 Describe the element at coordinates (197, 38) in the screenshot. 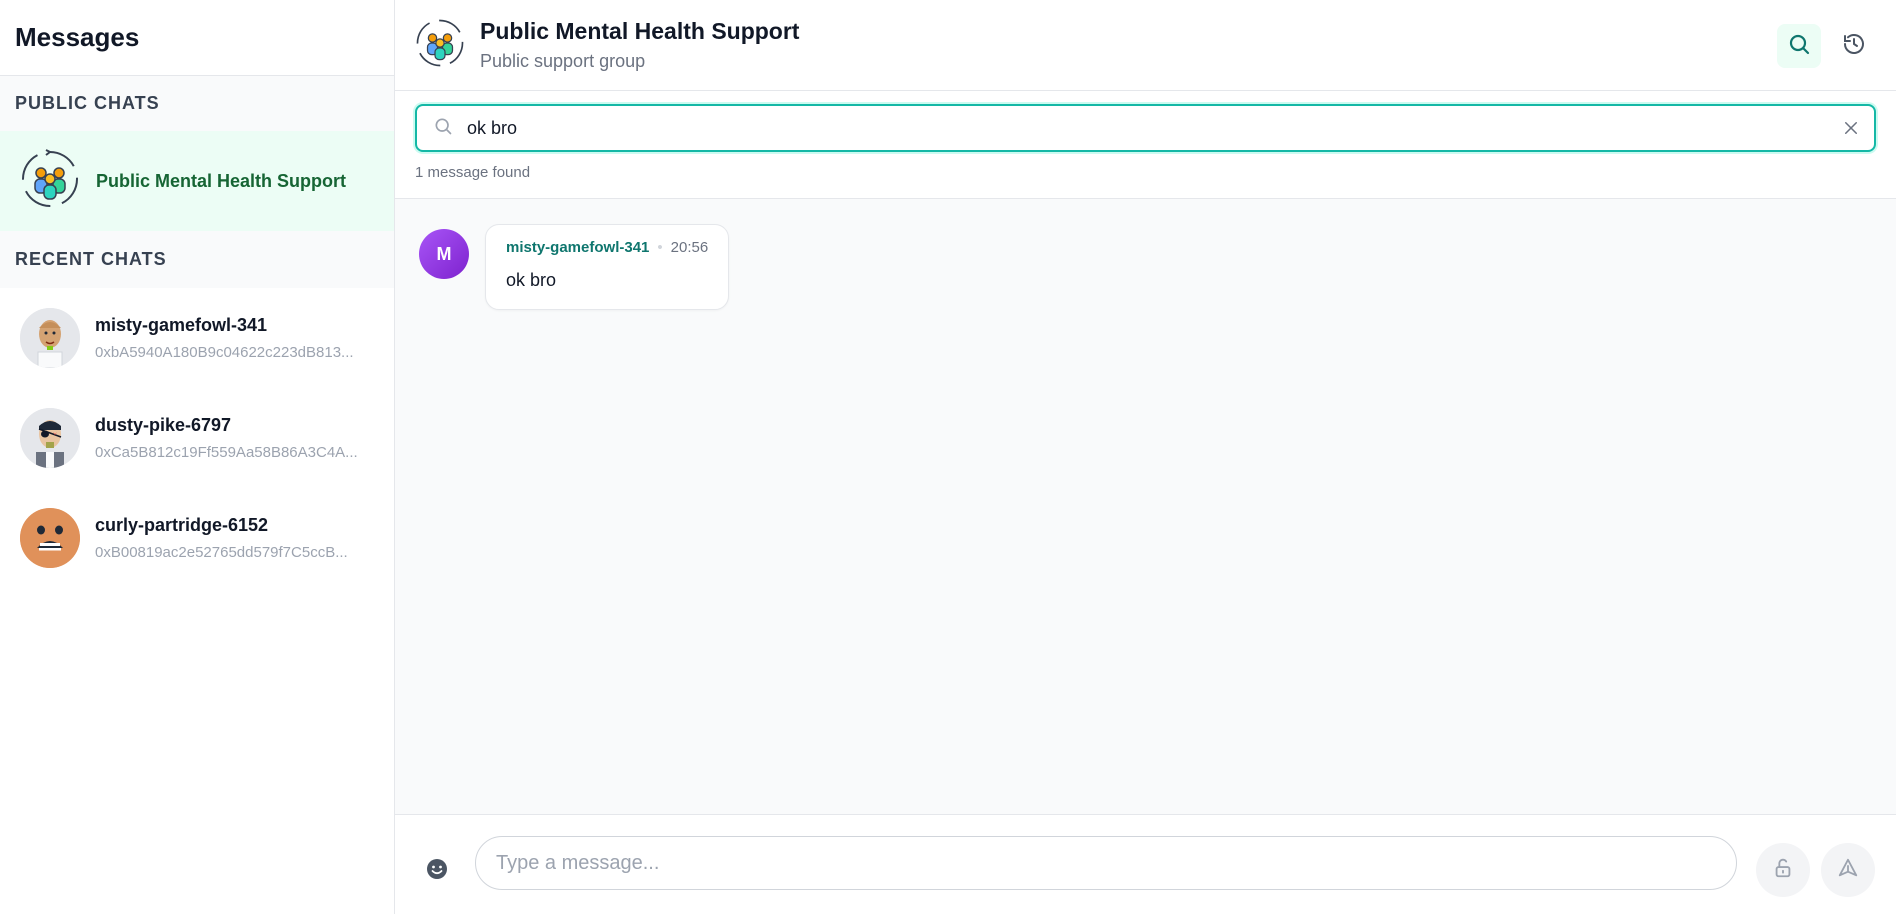

I see `sidebar-title: Messages` at that location.